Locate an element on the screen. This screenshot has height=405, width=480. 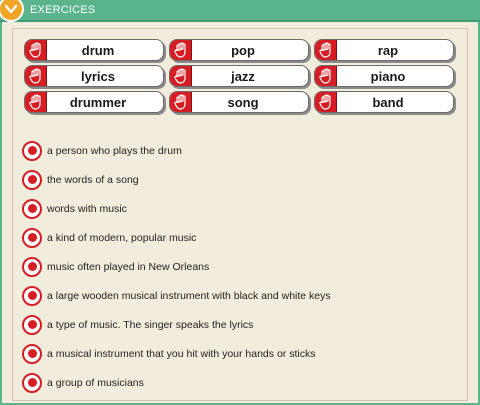
word-label: piano is located at coordinates (388, 76).